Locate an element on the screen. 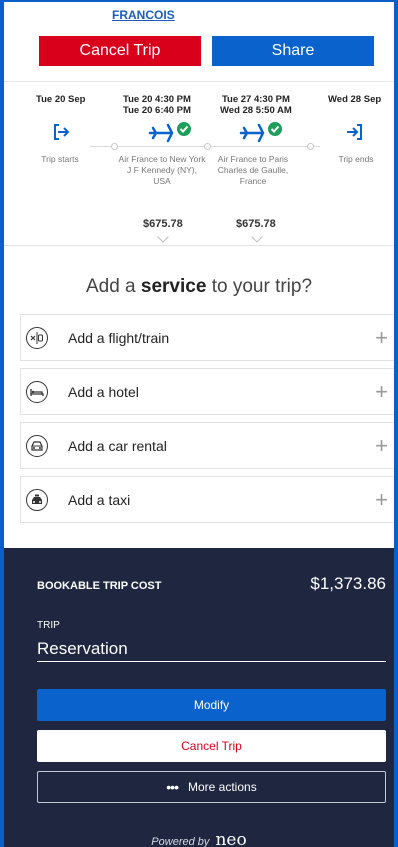 The width and height of the screenshot is (398, 847). more-actions-button: ••• More actions is located at coordinates (211, 787).